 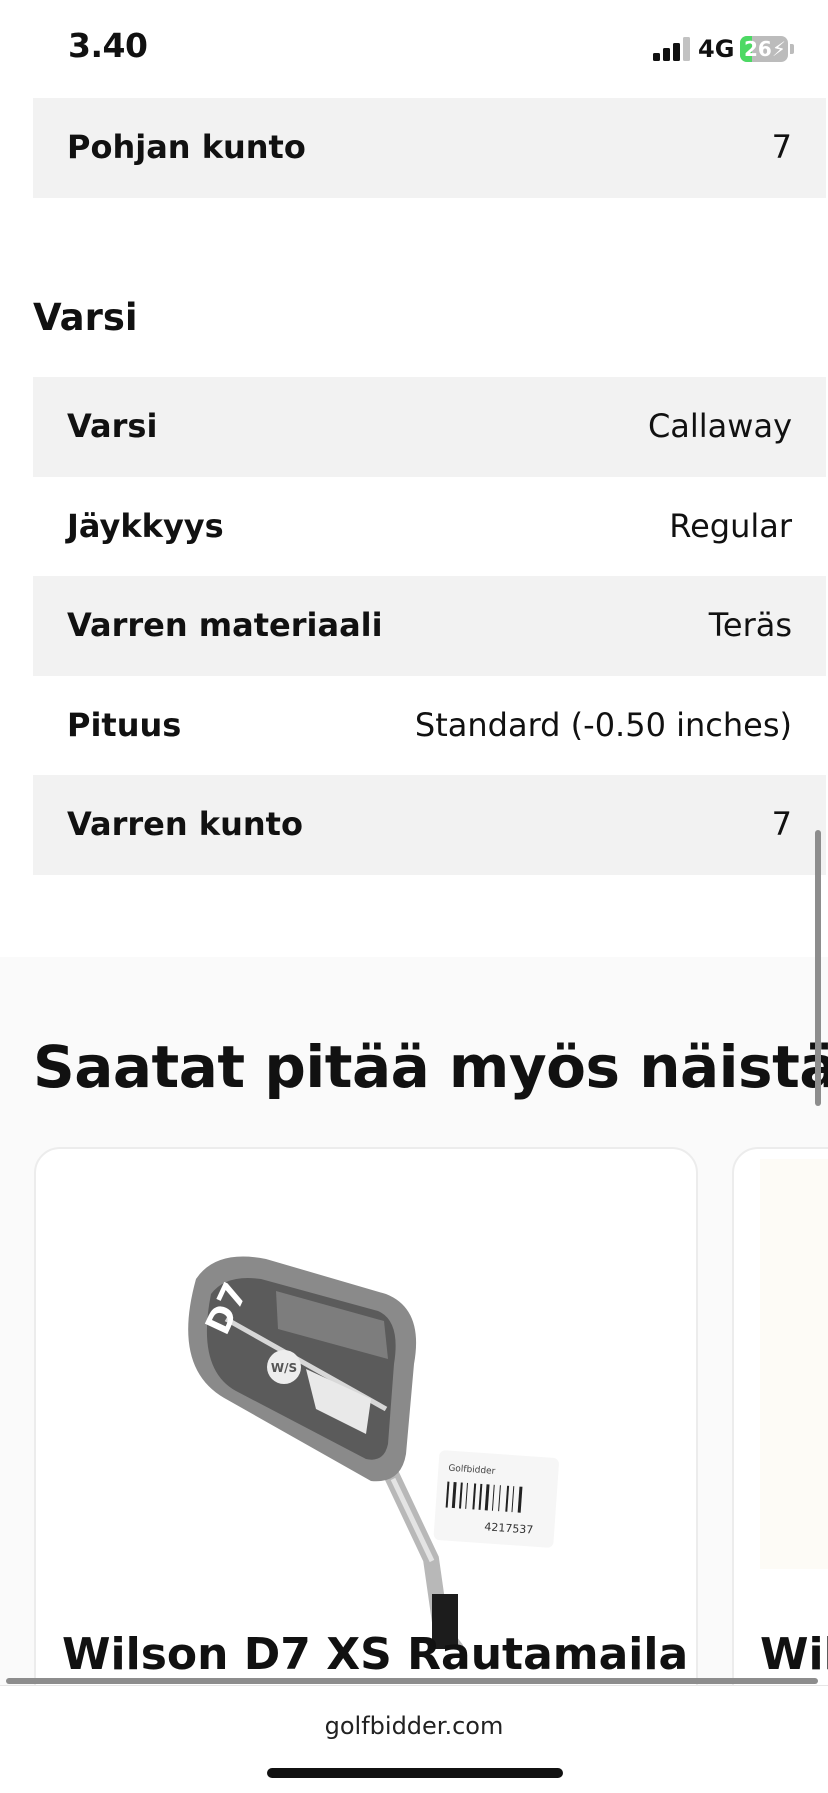 What do you see at coordinates (225, 625) in the screenshot?
I see `spec-label: Varren materiaali` at bounding box center [225, 625].